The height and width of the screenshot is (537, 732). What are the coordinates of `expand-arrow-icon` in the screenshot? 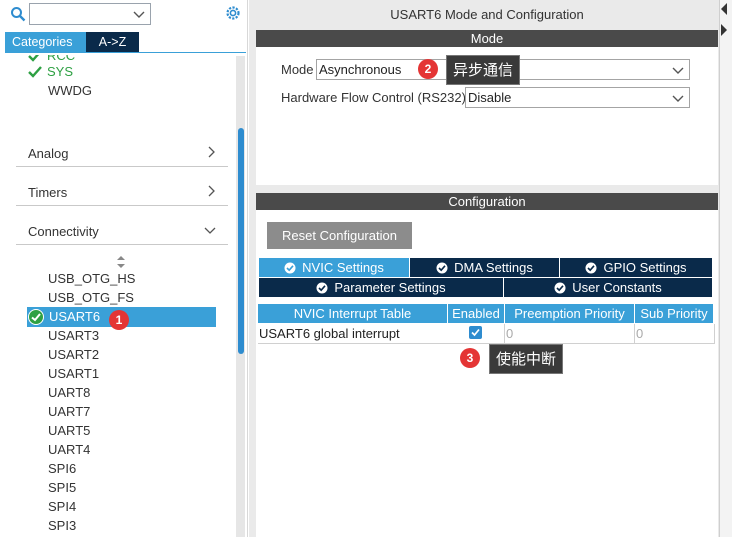 It's located at (724, 30).